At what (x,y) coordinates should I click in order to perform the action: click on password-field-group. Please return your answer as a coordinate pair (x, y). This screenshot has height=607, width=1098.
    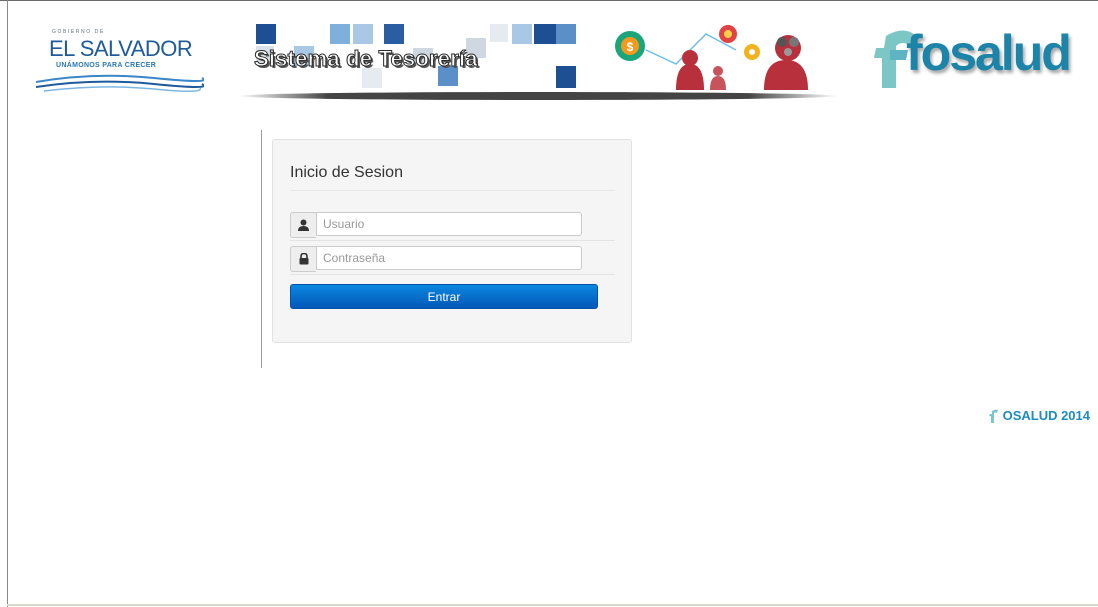
    Looking at the image, I should click on (437, 259).